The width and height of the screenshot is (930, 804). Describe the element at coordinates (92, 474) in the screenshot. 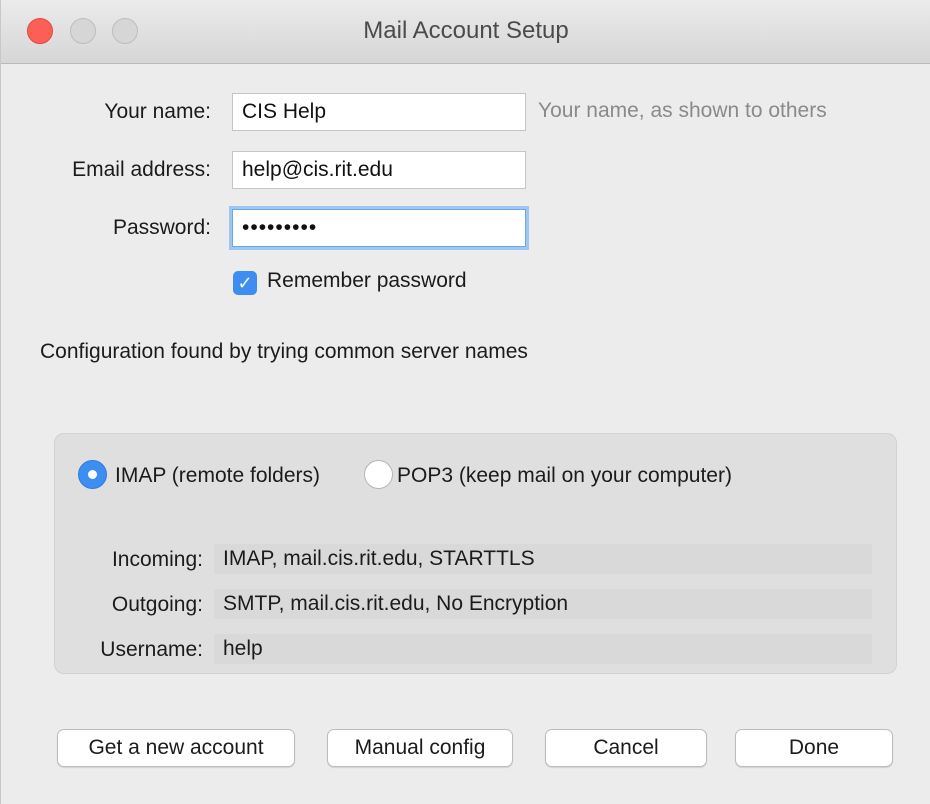

I see `imap-radio` at that location.